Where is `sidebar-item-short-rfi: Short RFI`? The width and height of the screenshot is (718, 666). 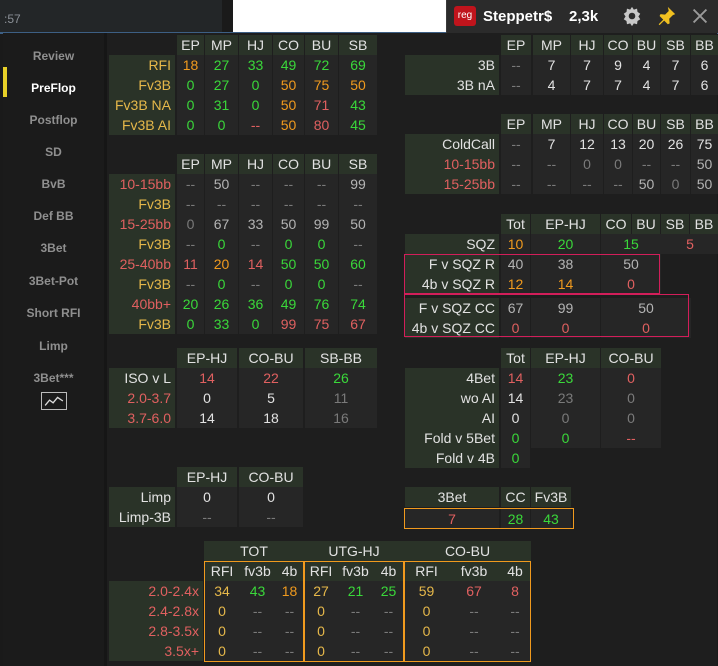 sidebar-item-short-rfi: Short RFI is located at coordinates (53, 313).